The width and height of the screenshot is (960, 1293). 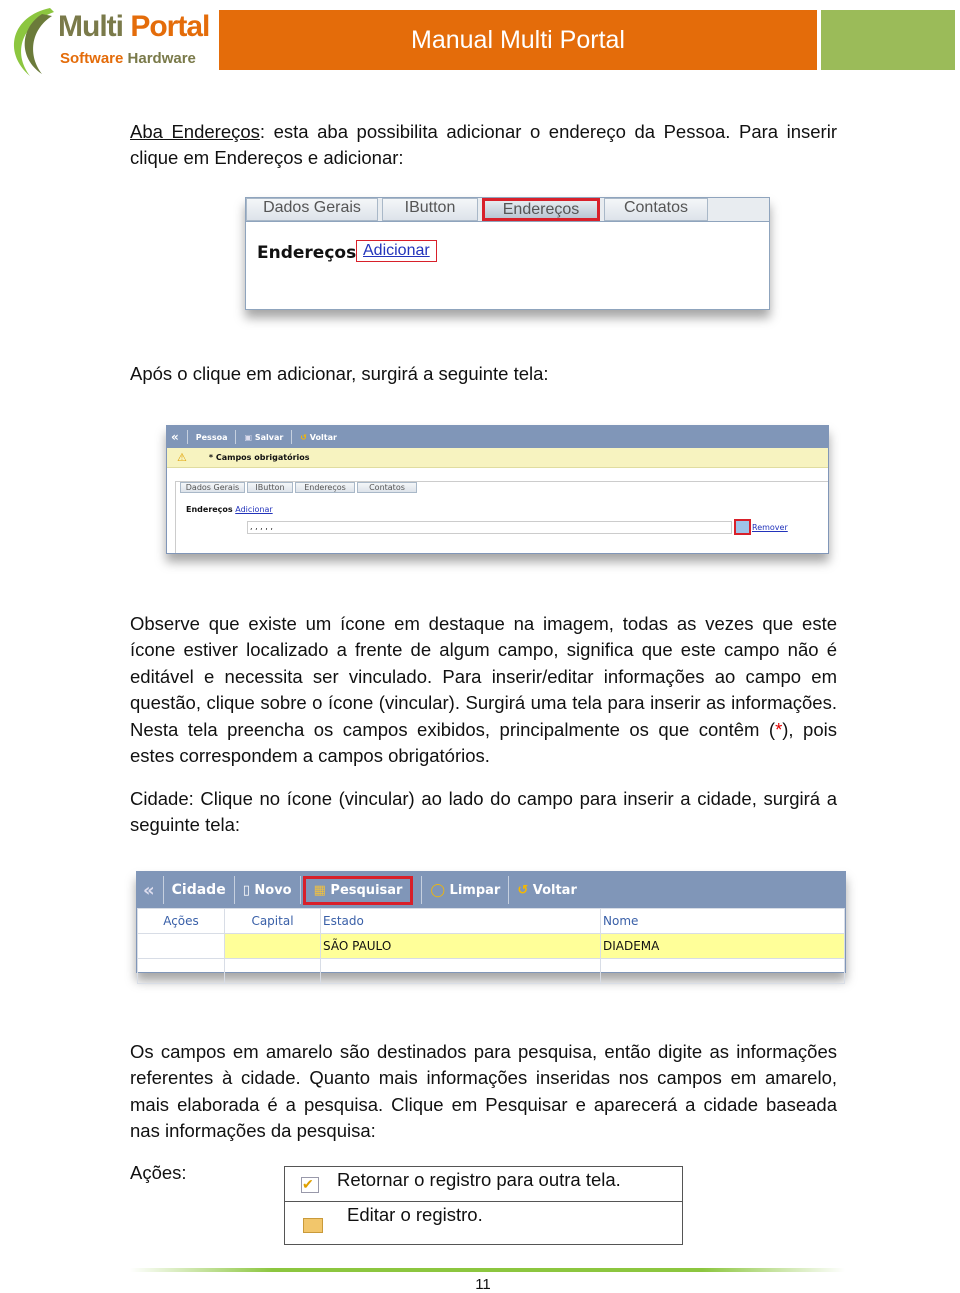 What do you see at coordinates (722, 946) in the screenshot?
I see `cell-nome: DIADEMA` at bounding box center [722, 946].